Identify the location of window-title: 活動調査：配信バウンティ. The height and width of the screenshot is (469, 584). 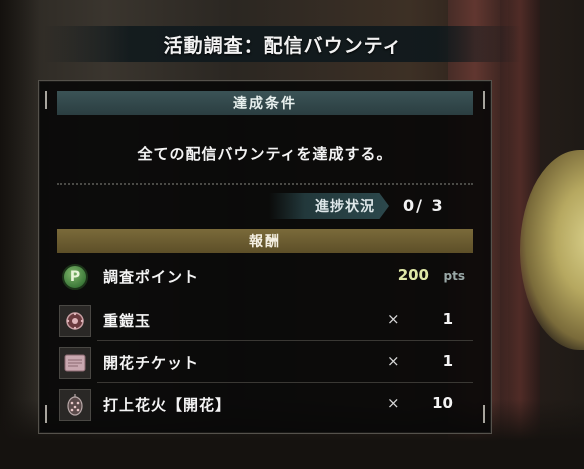
(283, 45).